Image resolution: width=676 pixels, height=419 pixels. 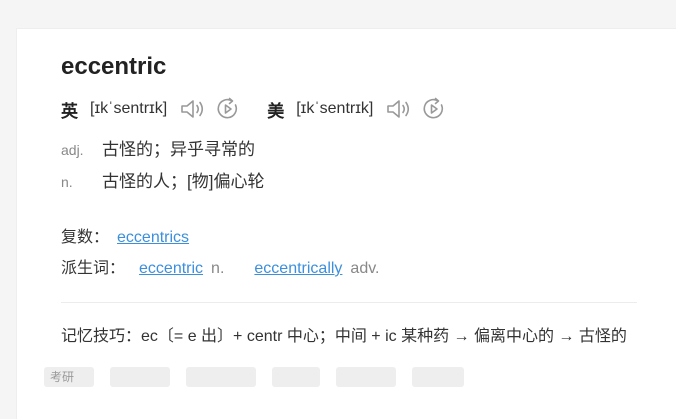 I want to click on definition-row: n. 古怪的人；[物]偏心轮, so click(x=162, y=183).